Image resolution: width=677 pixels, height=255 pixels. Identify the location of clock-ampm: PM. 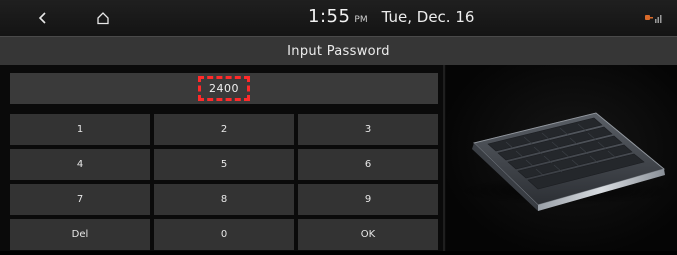
(361, 20).